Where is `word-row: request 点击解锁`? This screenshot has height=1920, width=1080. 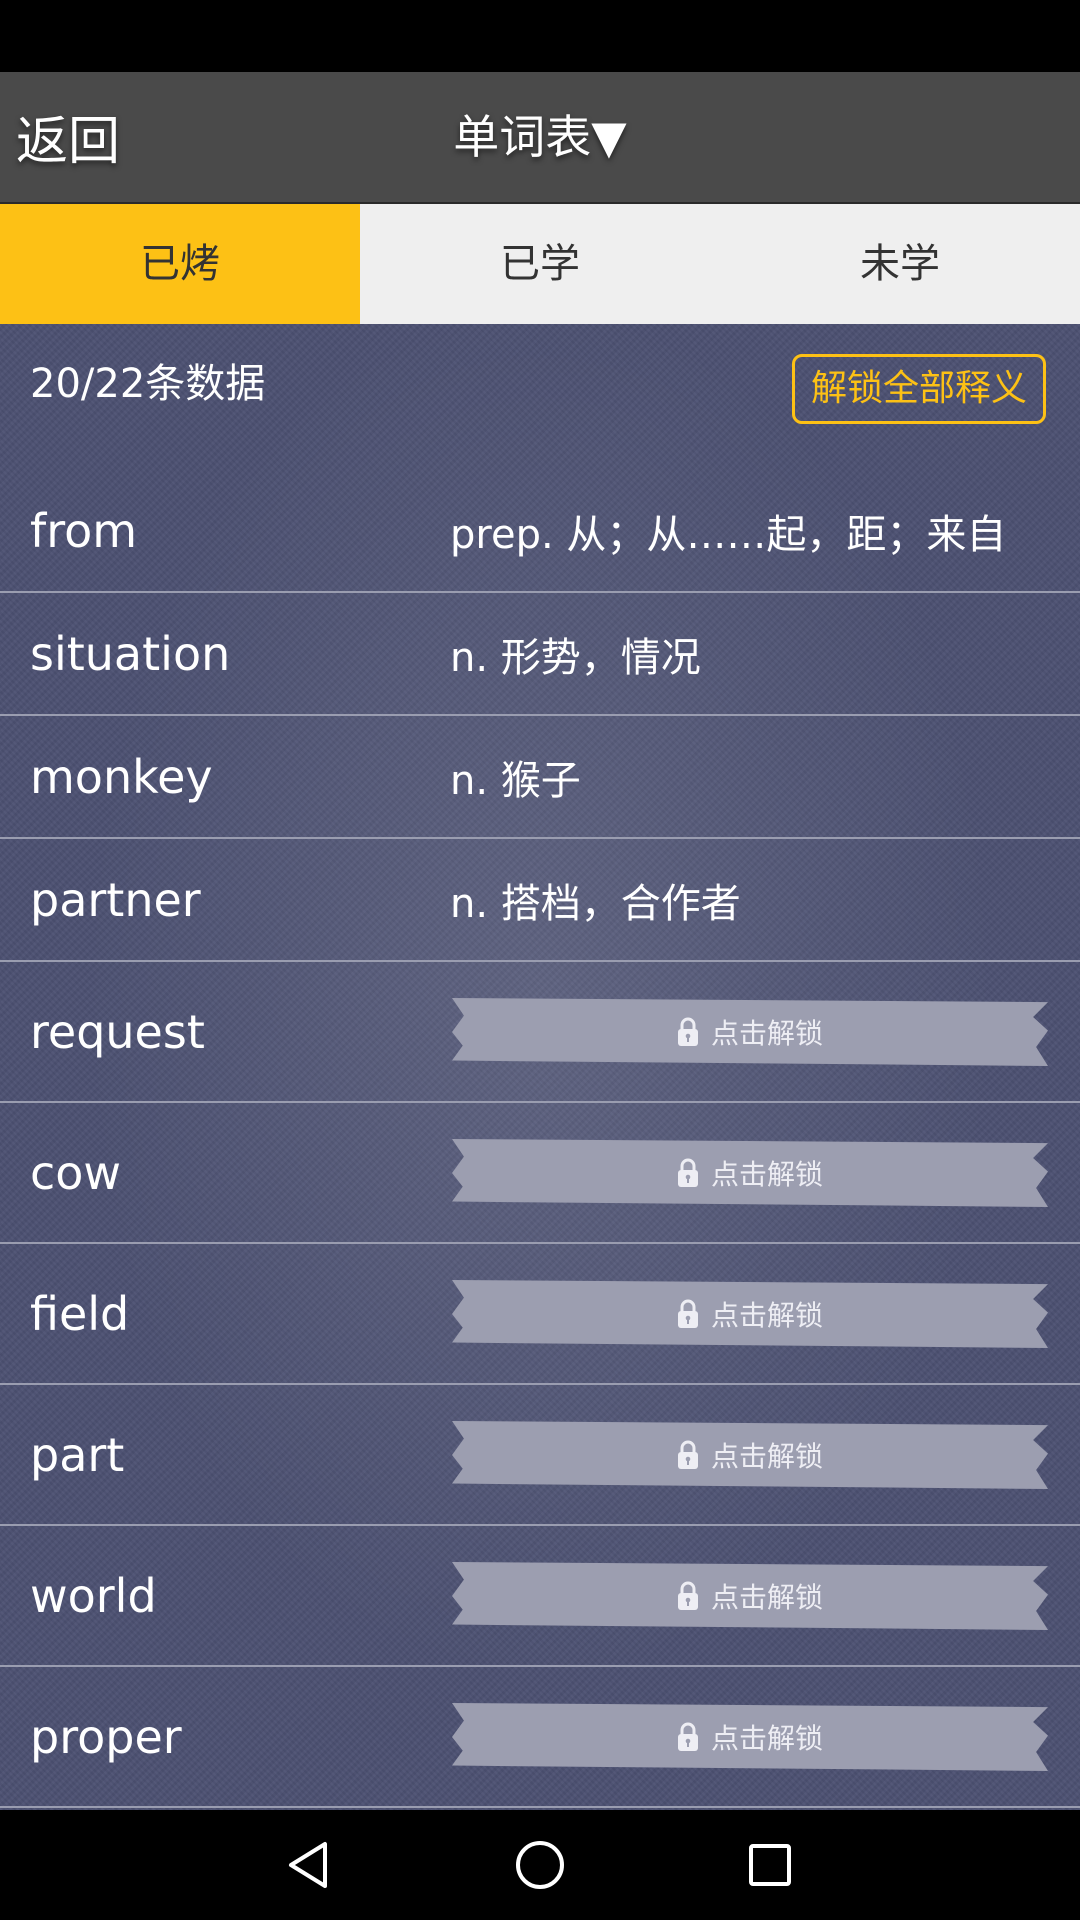
word-row: request 点击解锁 is located at coordinates (540, 1032).